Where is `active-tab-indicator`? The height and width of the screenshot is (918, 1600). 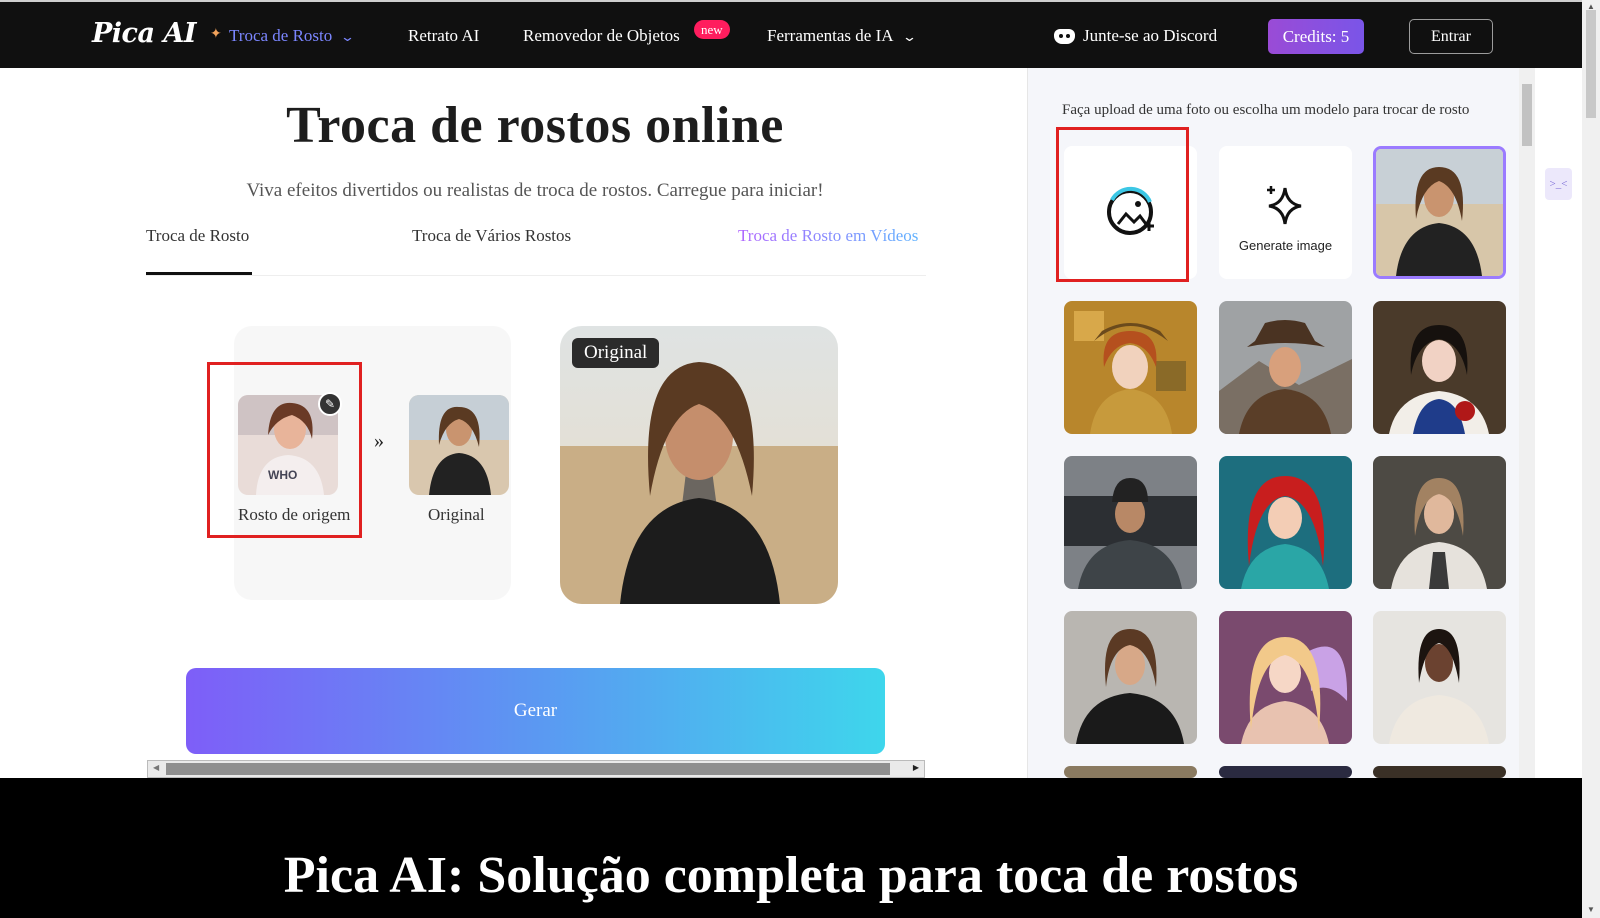 active-tab-indicator is located at coordinates (199, 273).